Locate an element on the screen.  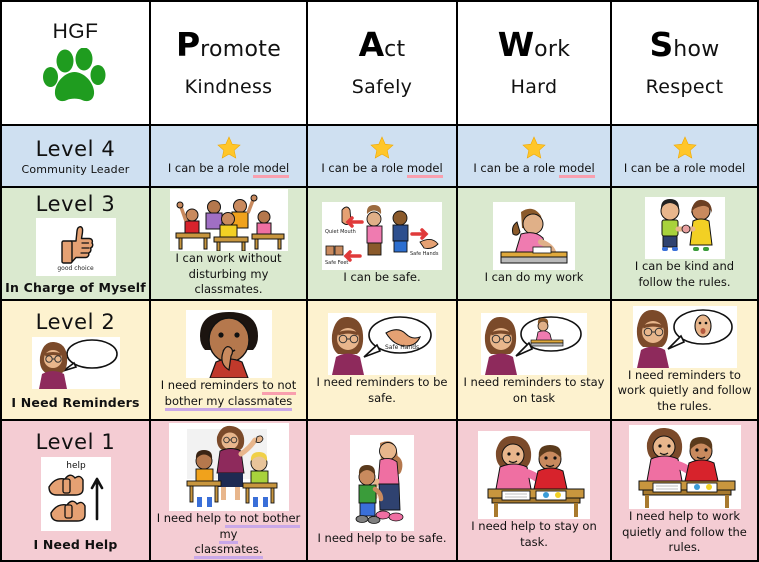
level-1-subtitle: I Need Help is located at coordinates (75, 544).